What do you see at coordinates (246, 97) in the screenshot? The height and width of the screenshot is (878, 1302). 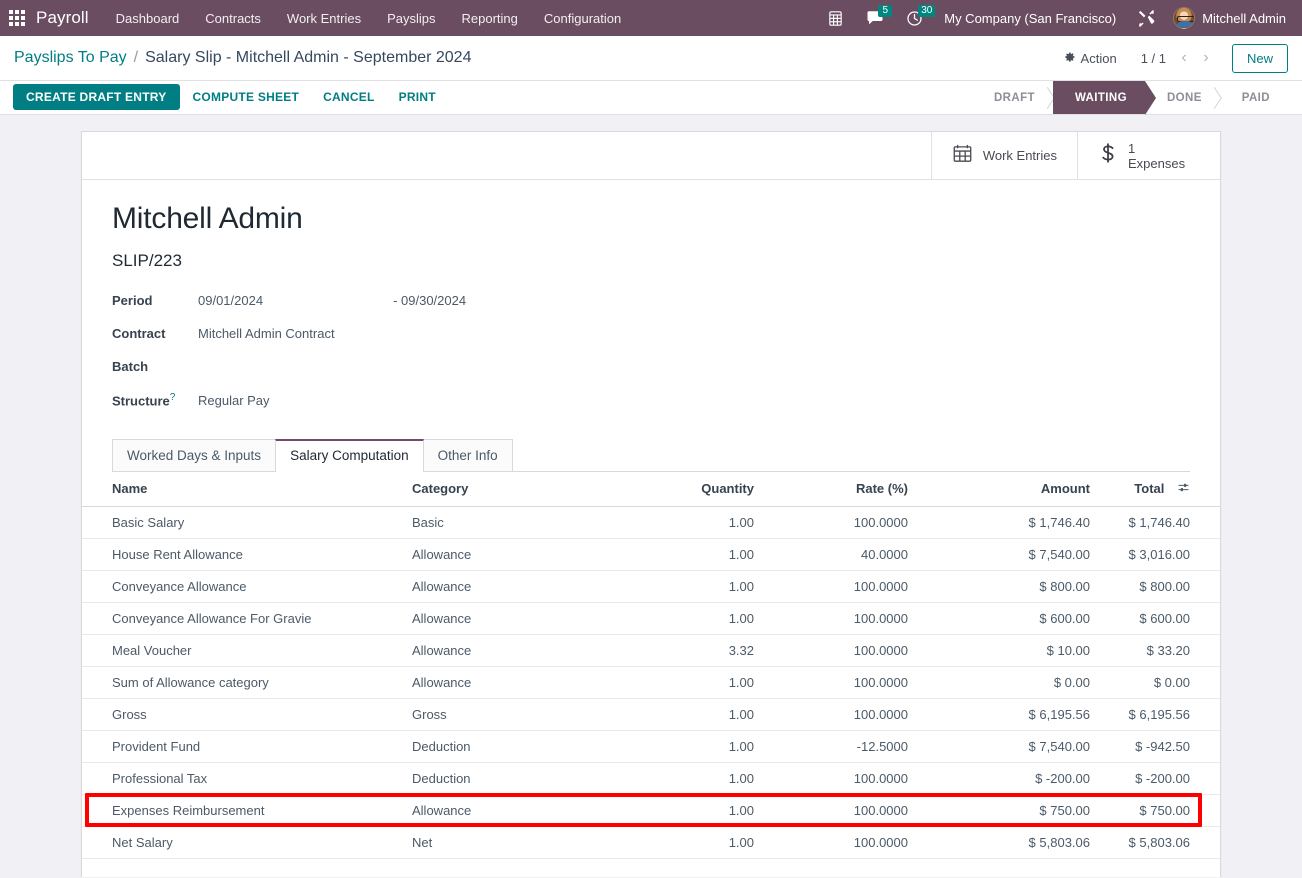 I see `compute-sheet-button: COMPUTE SHEET` at bounding box center [246, 97].